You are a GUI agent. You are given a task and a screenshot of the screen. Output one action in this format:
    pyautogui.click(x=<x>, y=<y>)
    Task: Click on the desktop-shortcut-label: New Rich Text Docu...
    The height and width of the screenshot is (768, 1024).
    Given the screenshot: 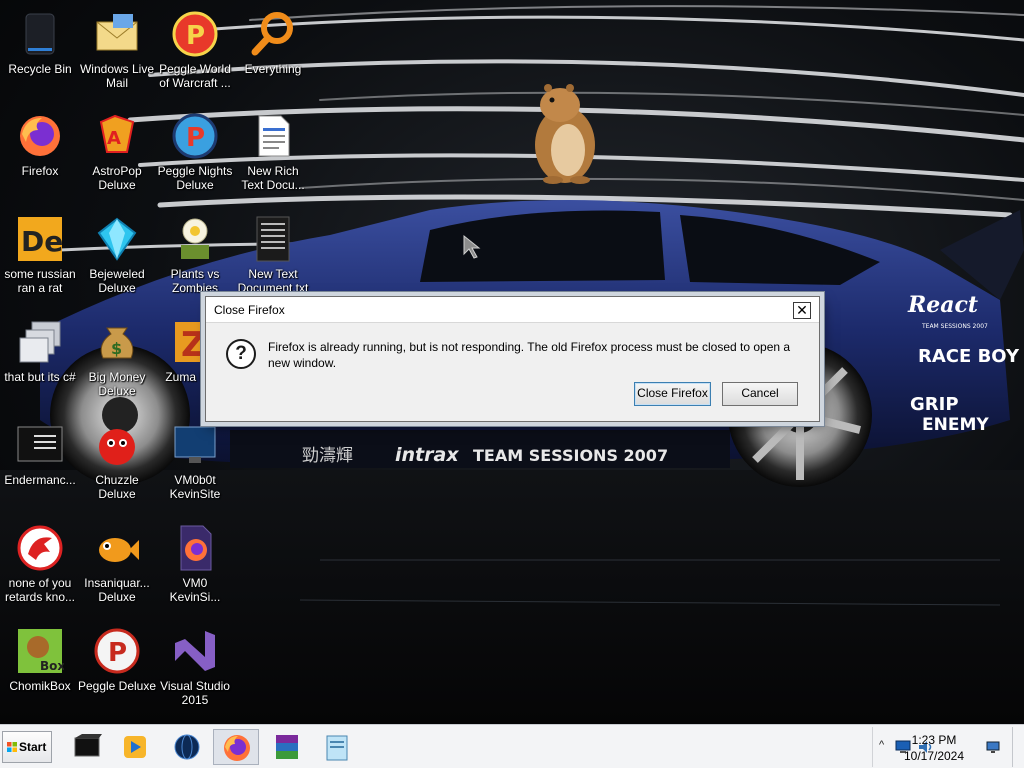 What is the action you would take?
    pyautogui.click(x=273, y=178)
    